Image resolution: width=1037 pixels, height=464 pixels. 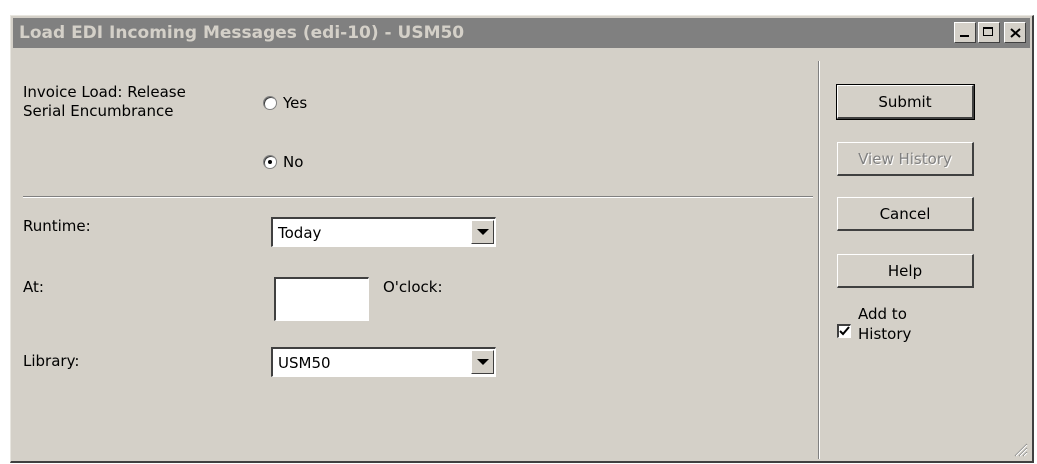 I want to click on library-select: USM50, so click(x=383, y=362).